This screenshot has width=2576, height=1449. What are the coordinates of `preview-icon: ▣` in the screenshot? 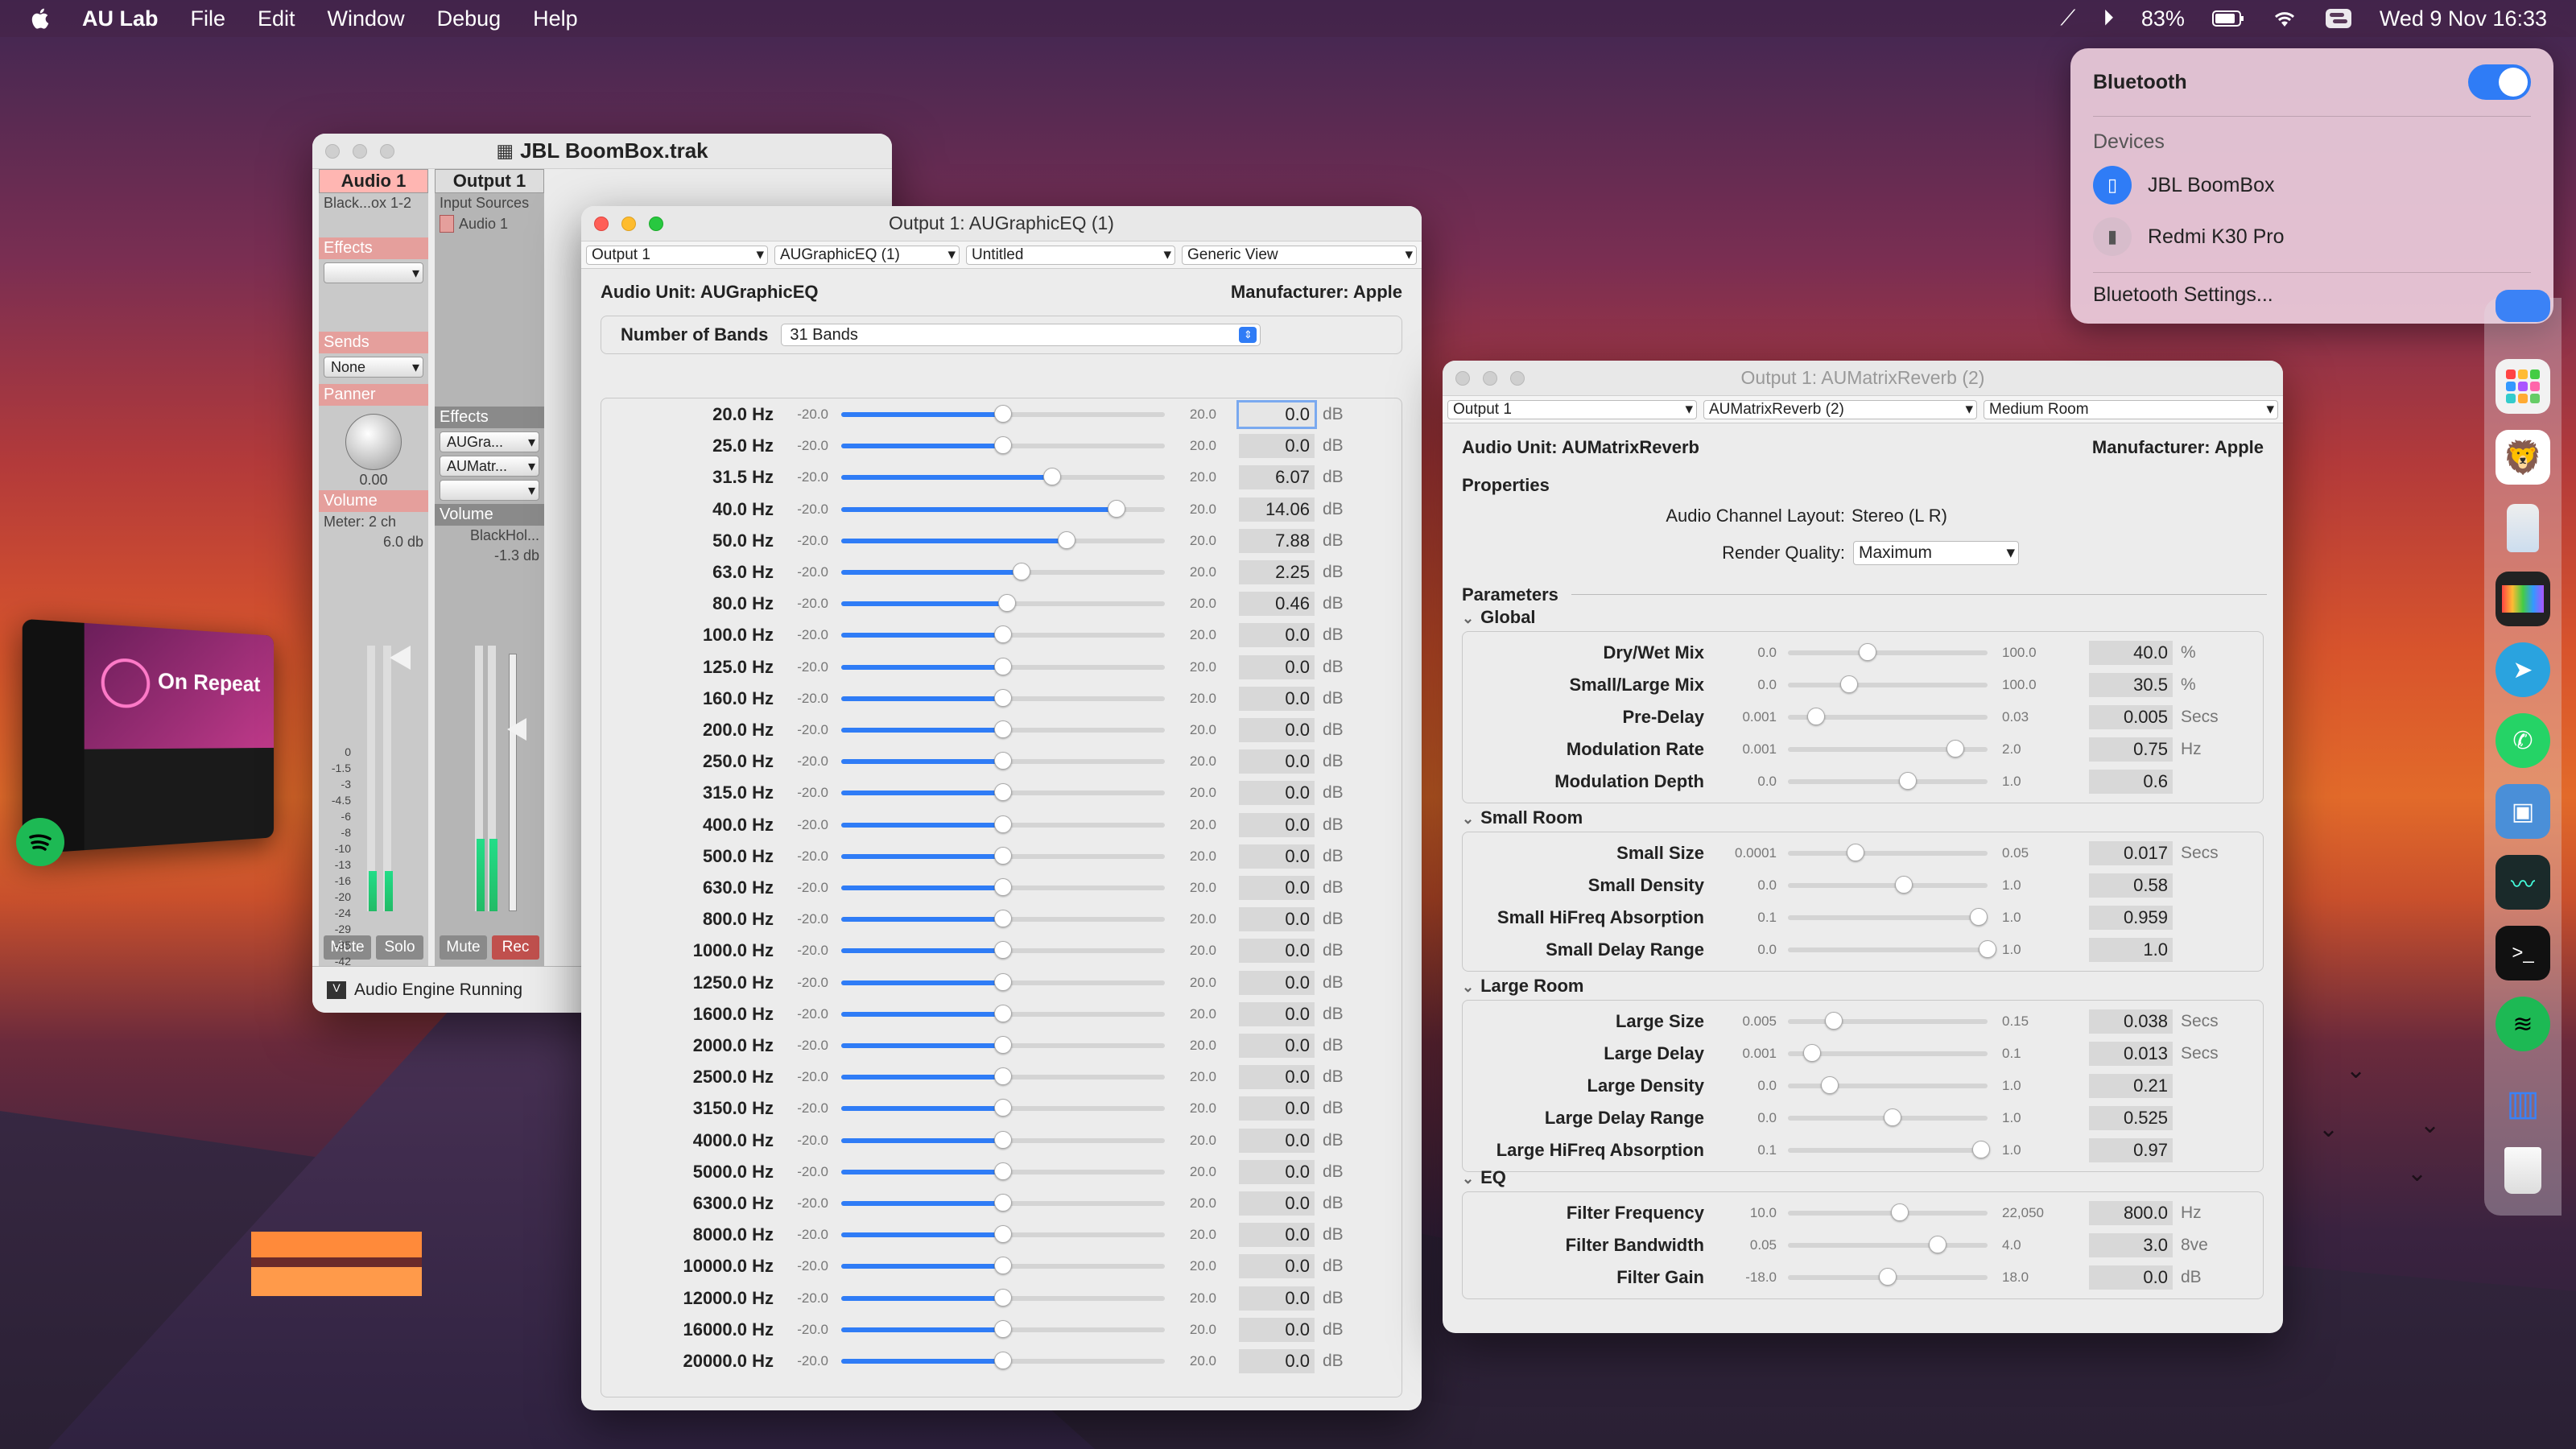 It's located at (2523, 811).